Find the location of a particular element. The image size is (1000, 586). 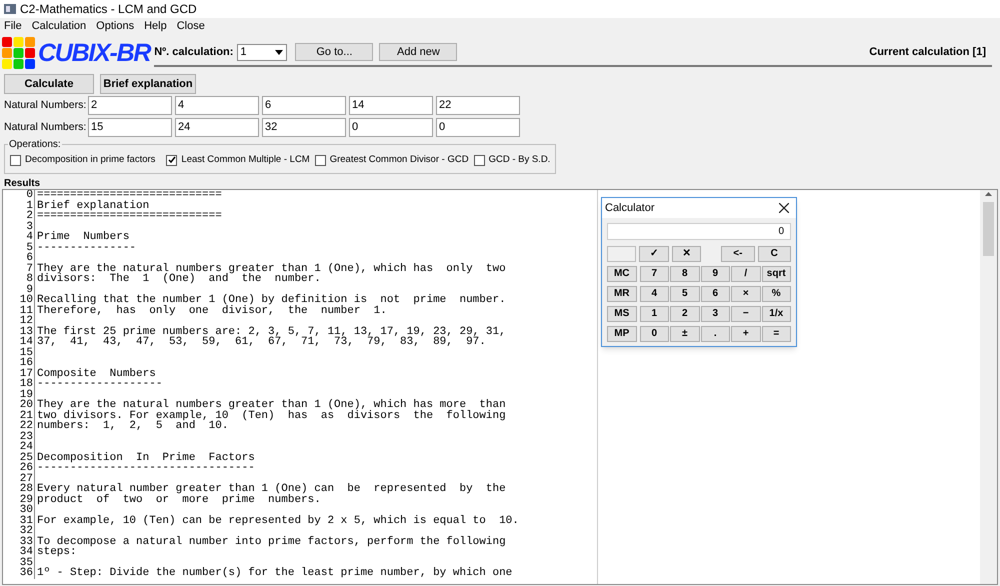

text-line: To decompose a natural number into prime factors, perform the following is located at coordinates (271, 541).